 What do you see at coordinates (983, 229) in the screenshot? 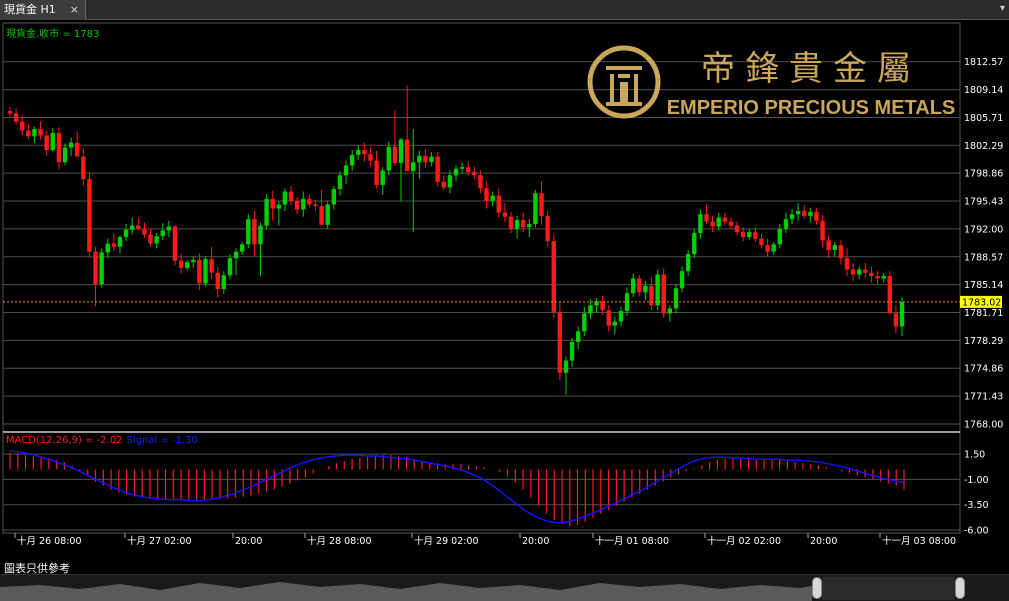
I see `price-tick-label: 1792.00` at bounding box center [983, 229].